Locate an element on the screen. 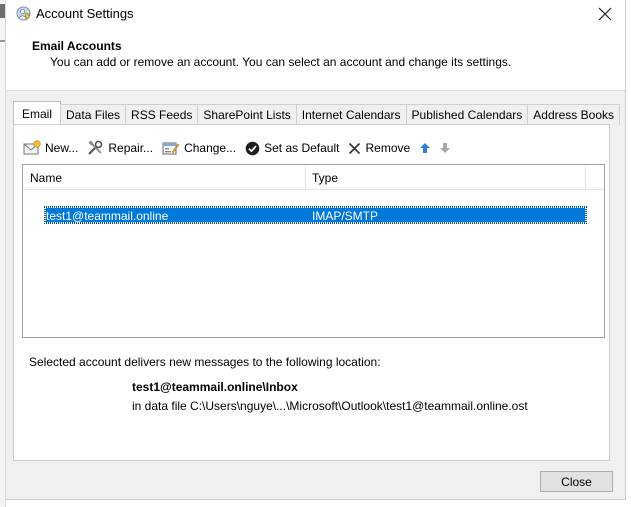 The height and width of the screenshot is (507, 631). remove-account-button: Remove is located at coordinates (379, 148).